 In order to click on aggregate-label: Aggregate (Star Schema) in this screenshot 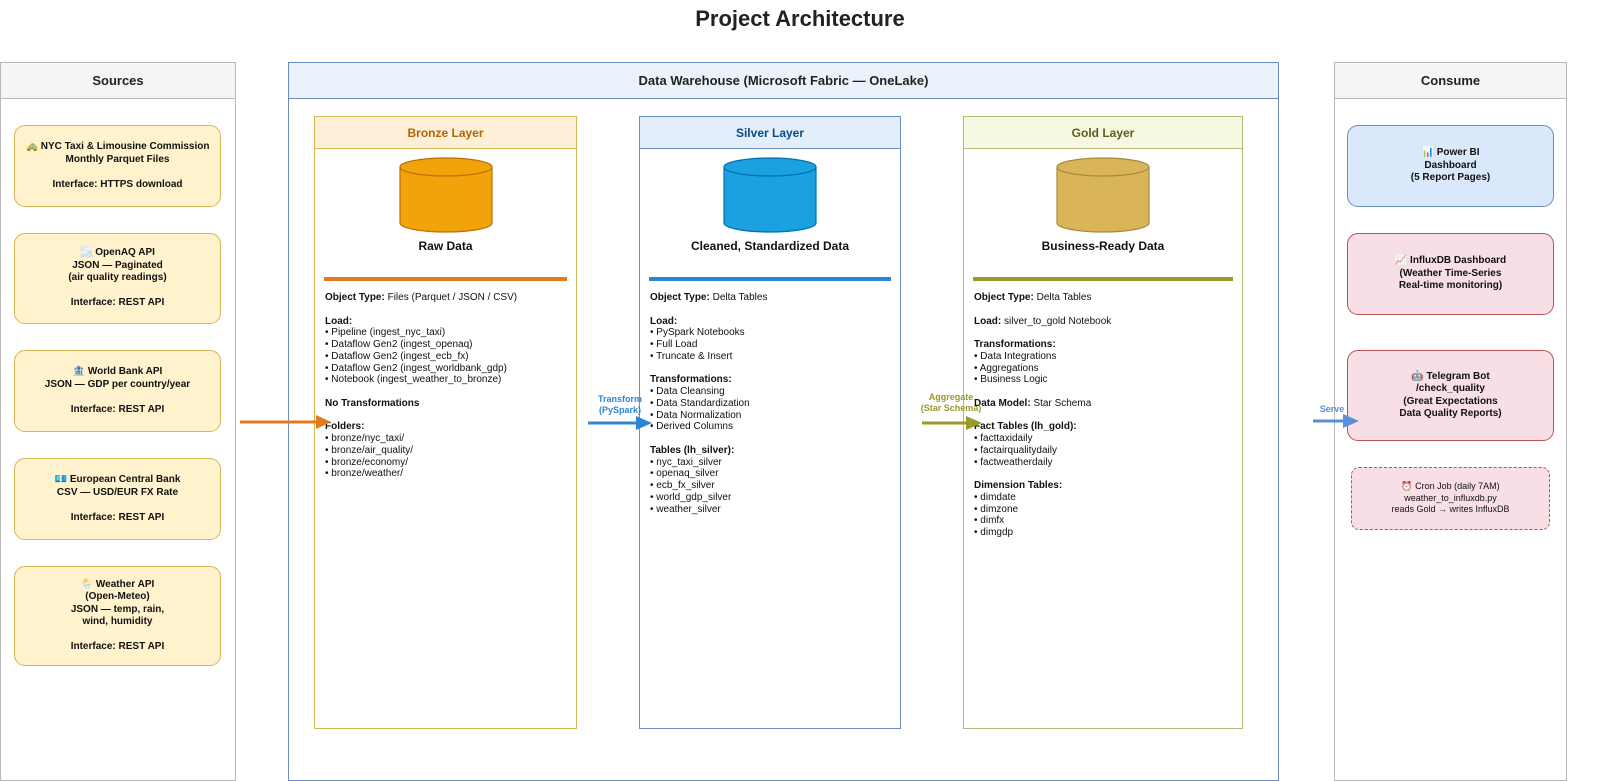, I will do `click(951, 402)`.